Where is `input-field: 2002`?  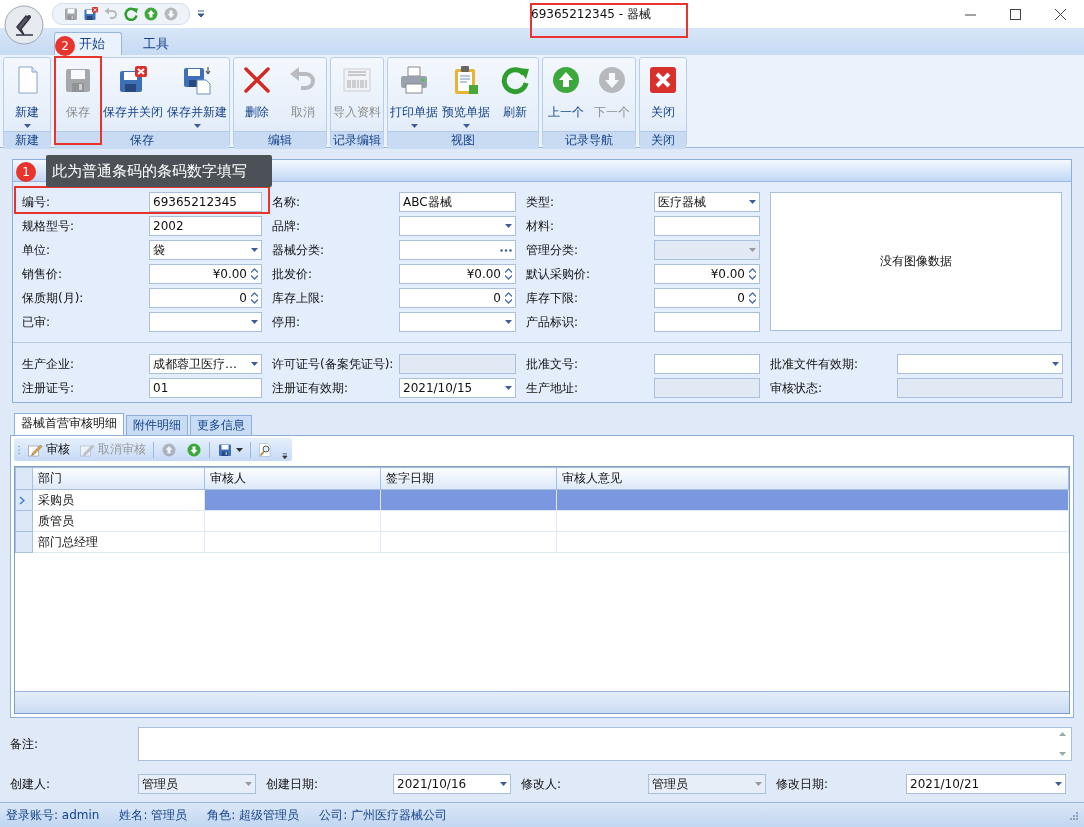 input-field: 2002 is located at coordinates (205, 226).